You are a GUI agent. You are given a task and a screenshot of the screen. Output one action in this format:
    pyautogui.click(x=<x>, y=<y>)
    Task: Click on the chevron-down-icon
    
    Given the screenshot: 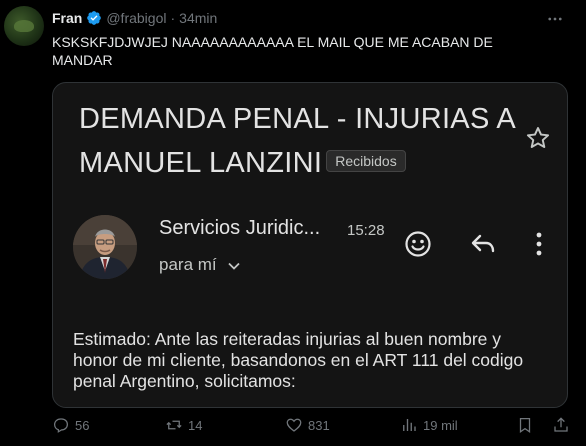 What is the action you would take?
    pyautogui.click(x=234, y=265)
    